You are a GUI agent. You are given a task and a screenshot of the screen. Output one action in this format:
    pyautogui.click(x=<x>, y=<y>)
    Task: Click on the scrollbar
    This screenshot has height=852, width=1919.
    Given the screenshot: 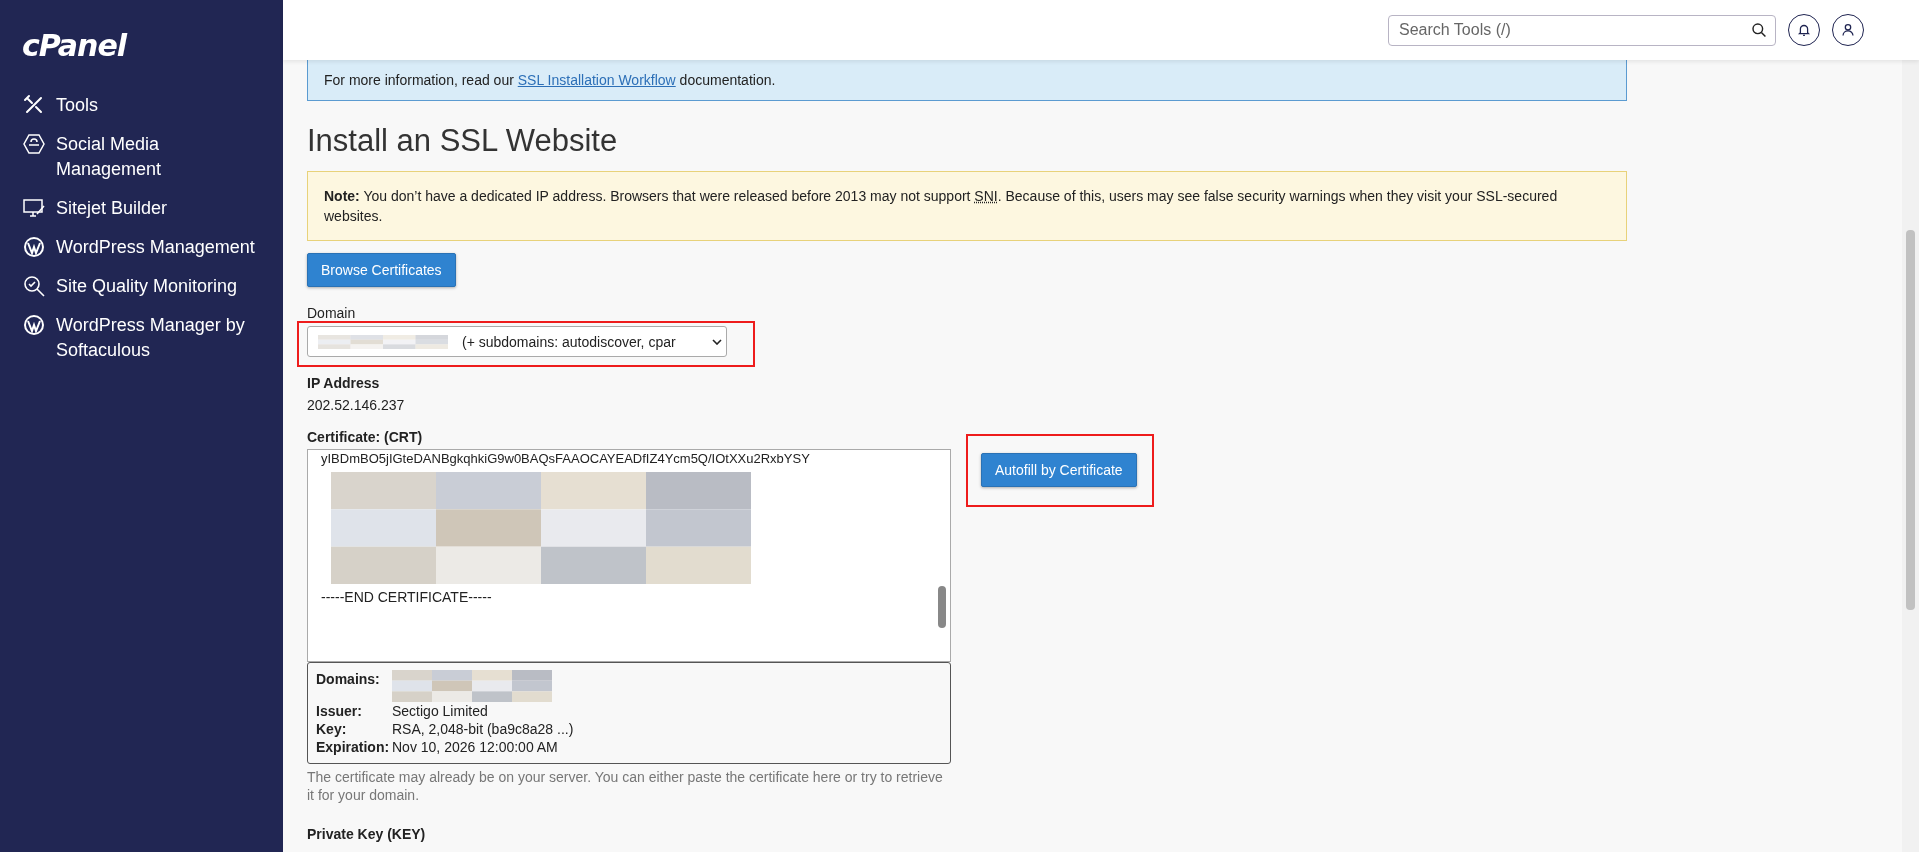 What is the action you would take?
    pyautogui.click(x=1910, y=456)
    